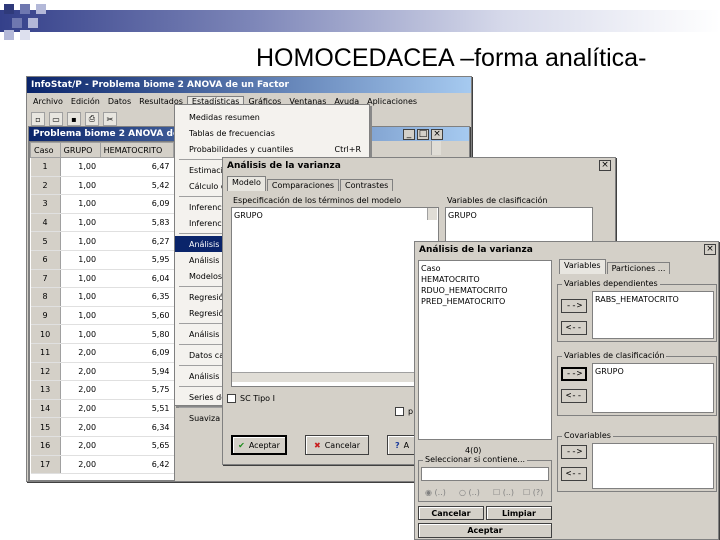 The width and height of the screenshot is (720, 540). What do you see at coordinates (137, 409) in the screenshot?
I see `hematocrito-cell: 5,51` at bounding box center [137, 409].